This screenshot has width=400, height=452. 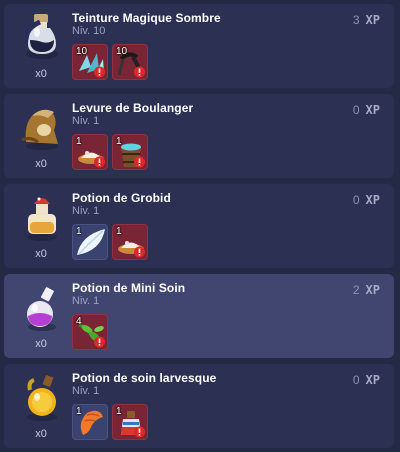 I want to click on yeast-bag-icon, so click(x=42, y=127).